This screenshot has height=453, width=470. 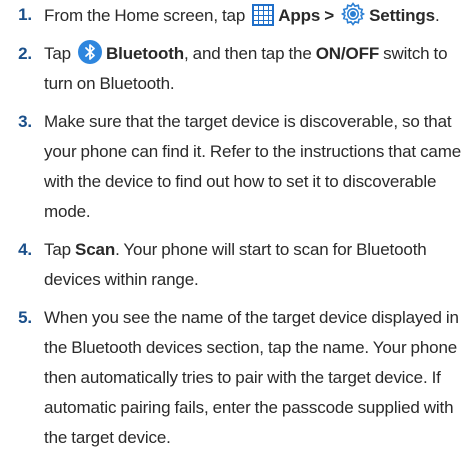 What do you see at coordinates (250, 53) in the screenshot?
I see `step-text: , and then tap the` at bounding box center [250, 53].